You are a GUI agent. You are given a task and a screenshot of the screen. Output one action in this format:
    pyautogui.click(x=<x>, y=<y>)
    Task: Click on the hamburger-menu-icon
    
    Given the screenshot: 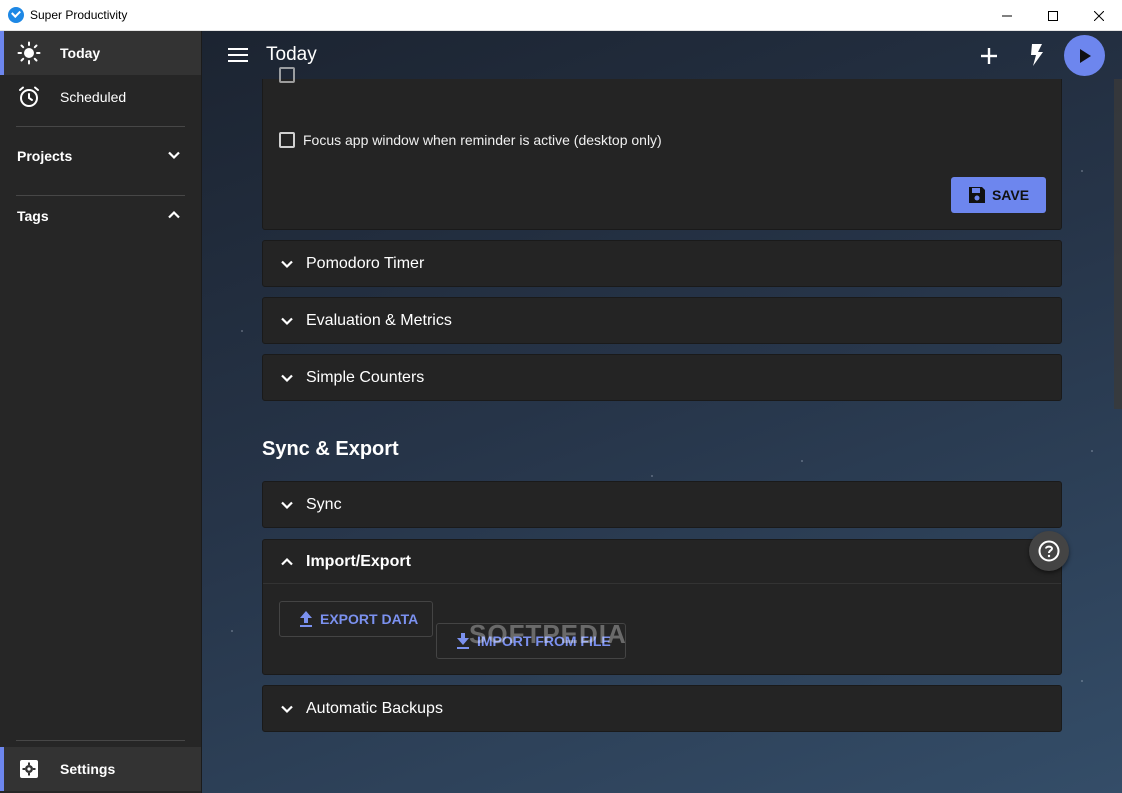 What is the action you would take?
    pyautogui.click(x=238, y=55)
    